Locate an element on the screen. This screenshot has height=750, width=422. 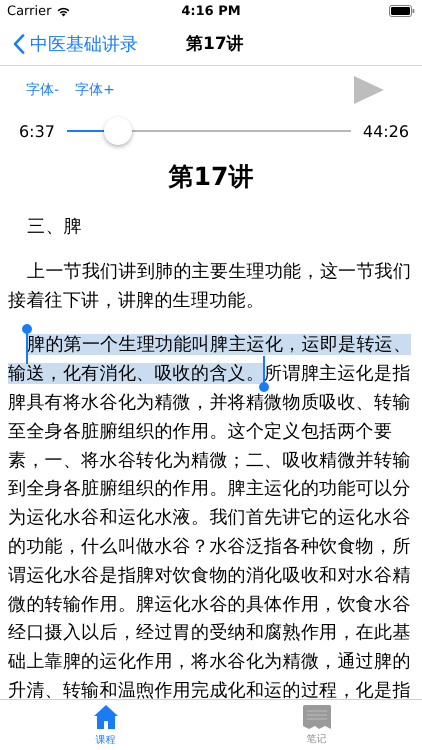
back-chevron-icon is located at coordinates (19, 44).